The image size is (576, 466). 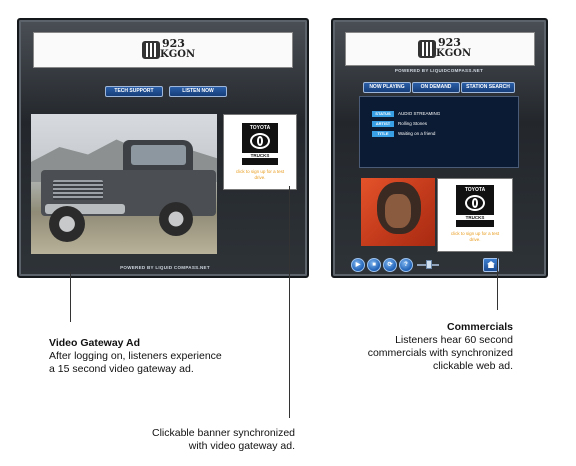 I want to click on title-label: TITLE, so click(x=383, y=134).